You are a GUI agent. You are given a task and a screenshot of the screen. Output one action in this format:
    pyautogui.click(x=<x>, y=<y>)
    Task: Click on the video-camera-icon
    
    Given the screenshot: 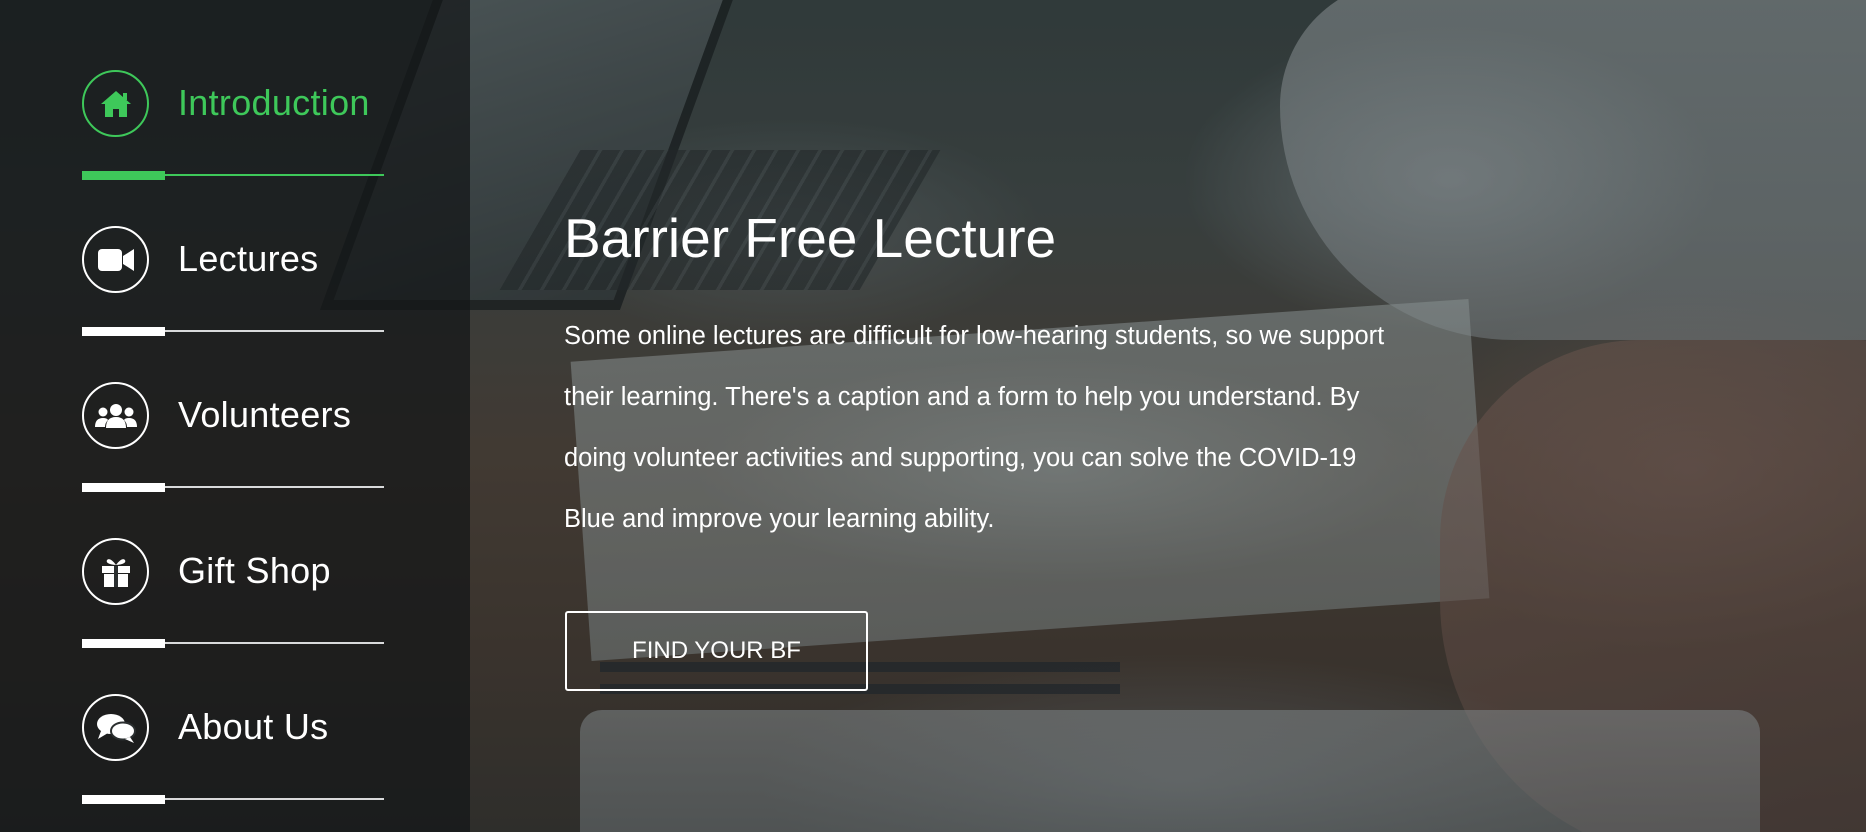 What is the action you would take?
    pyautogui.click(x=115, y=259)
    